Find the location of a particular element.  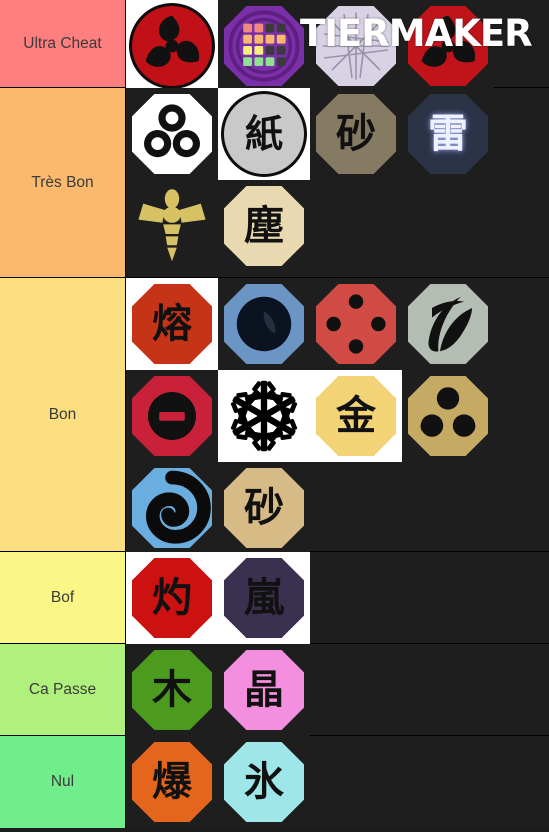

dark-sphere-release-icon is located at coordinates (264, 324).